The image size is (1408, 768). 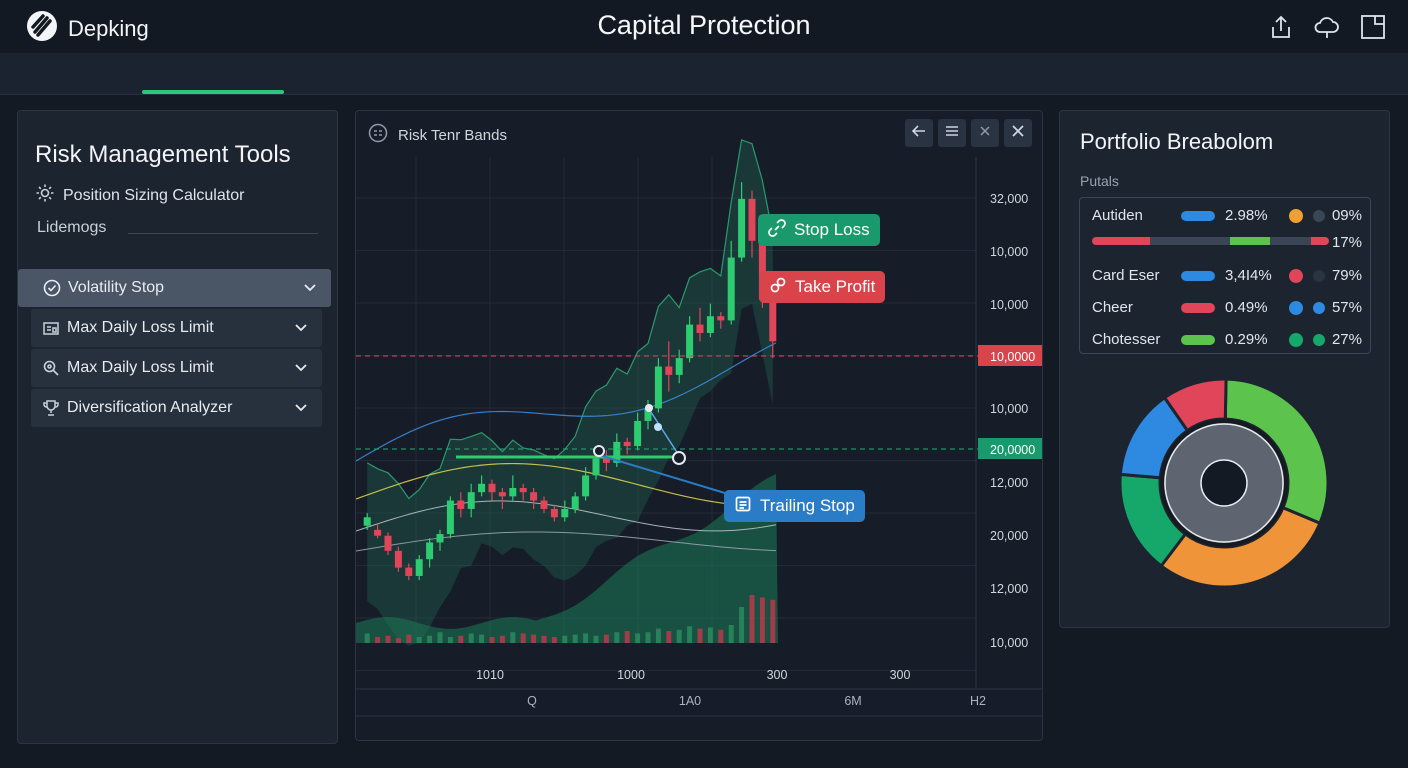 I want to click on row-name: Chotesser, so click(x=1126, y=339).